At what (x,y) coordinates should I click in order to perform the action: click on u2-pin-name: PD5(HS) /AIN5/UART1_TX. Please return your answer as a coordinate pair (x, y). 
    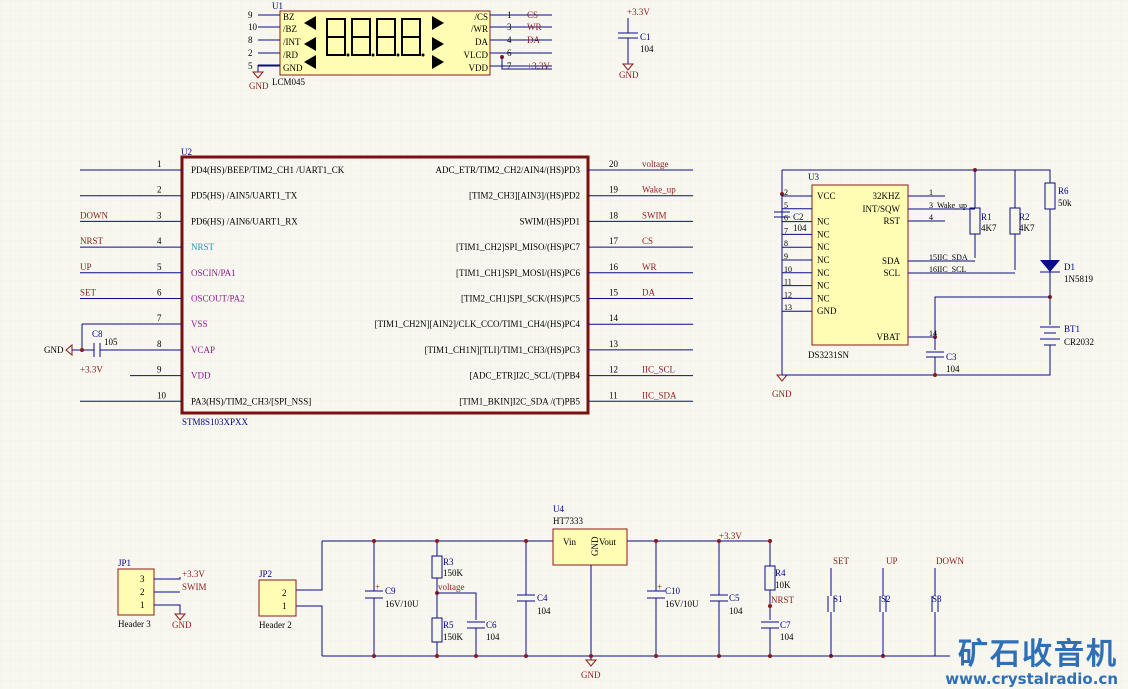
    Looking at the image, I should click on (244, 196).